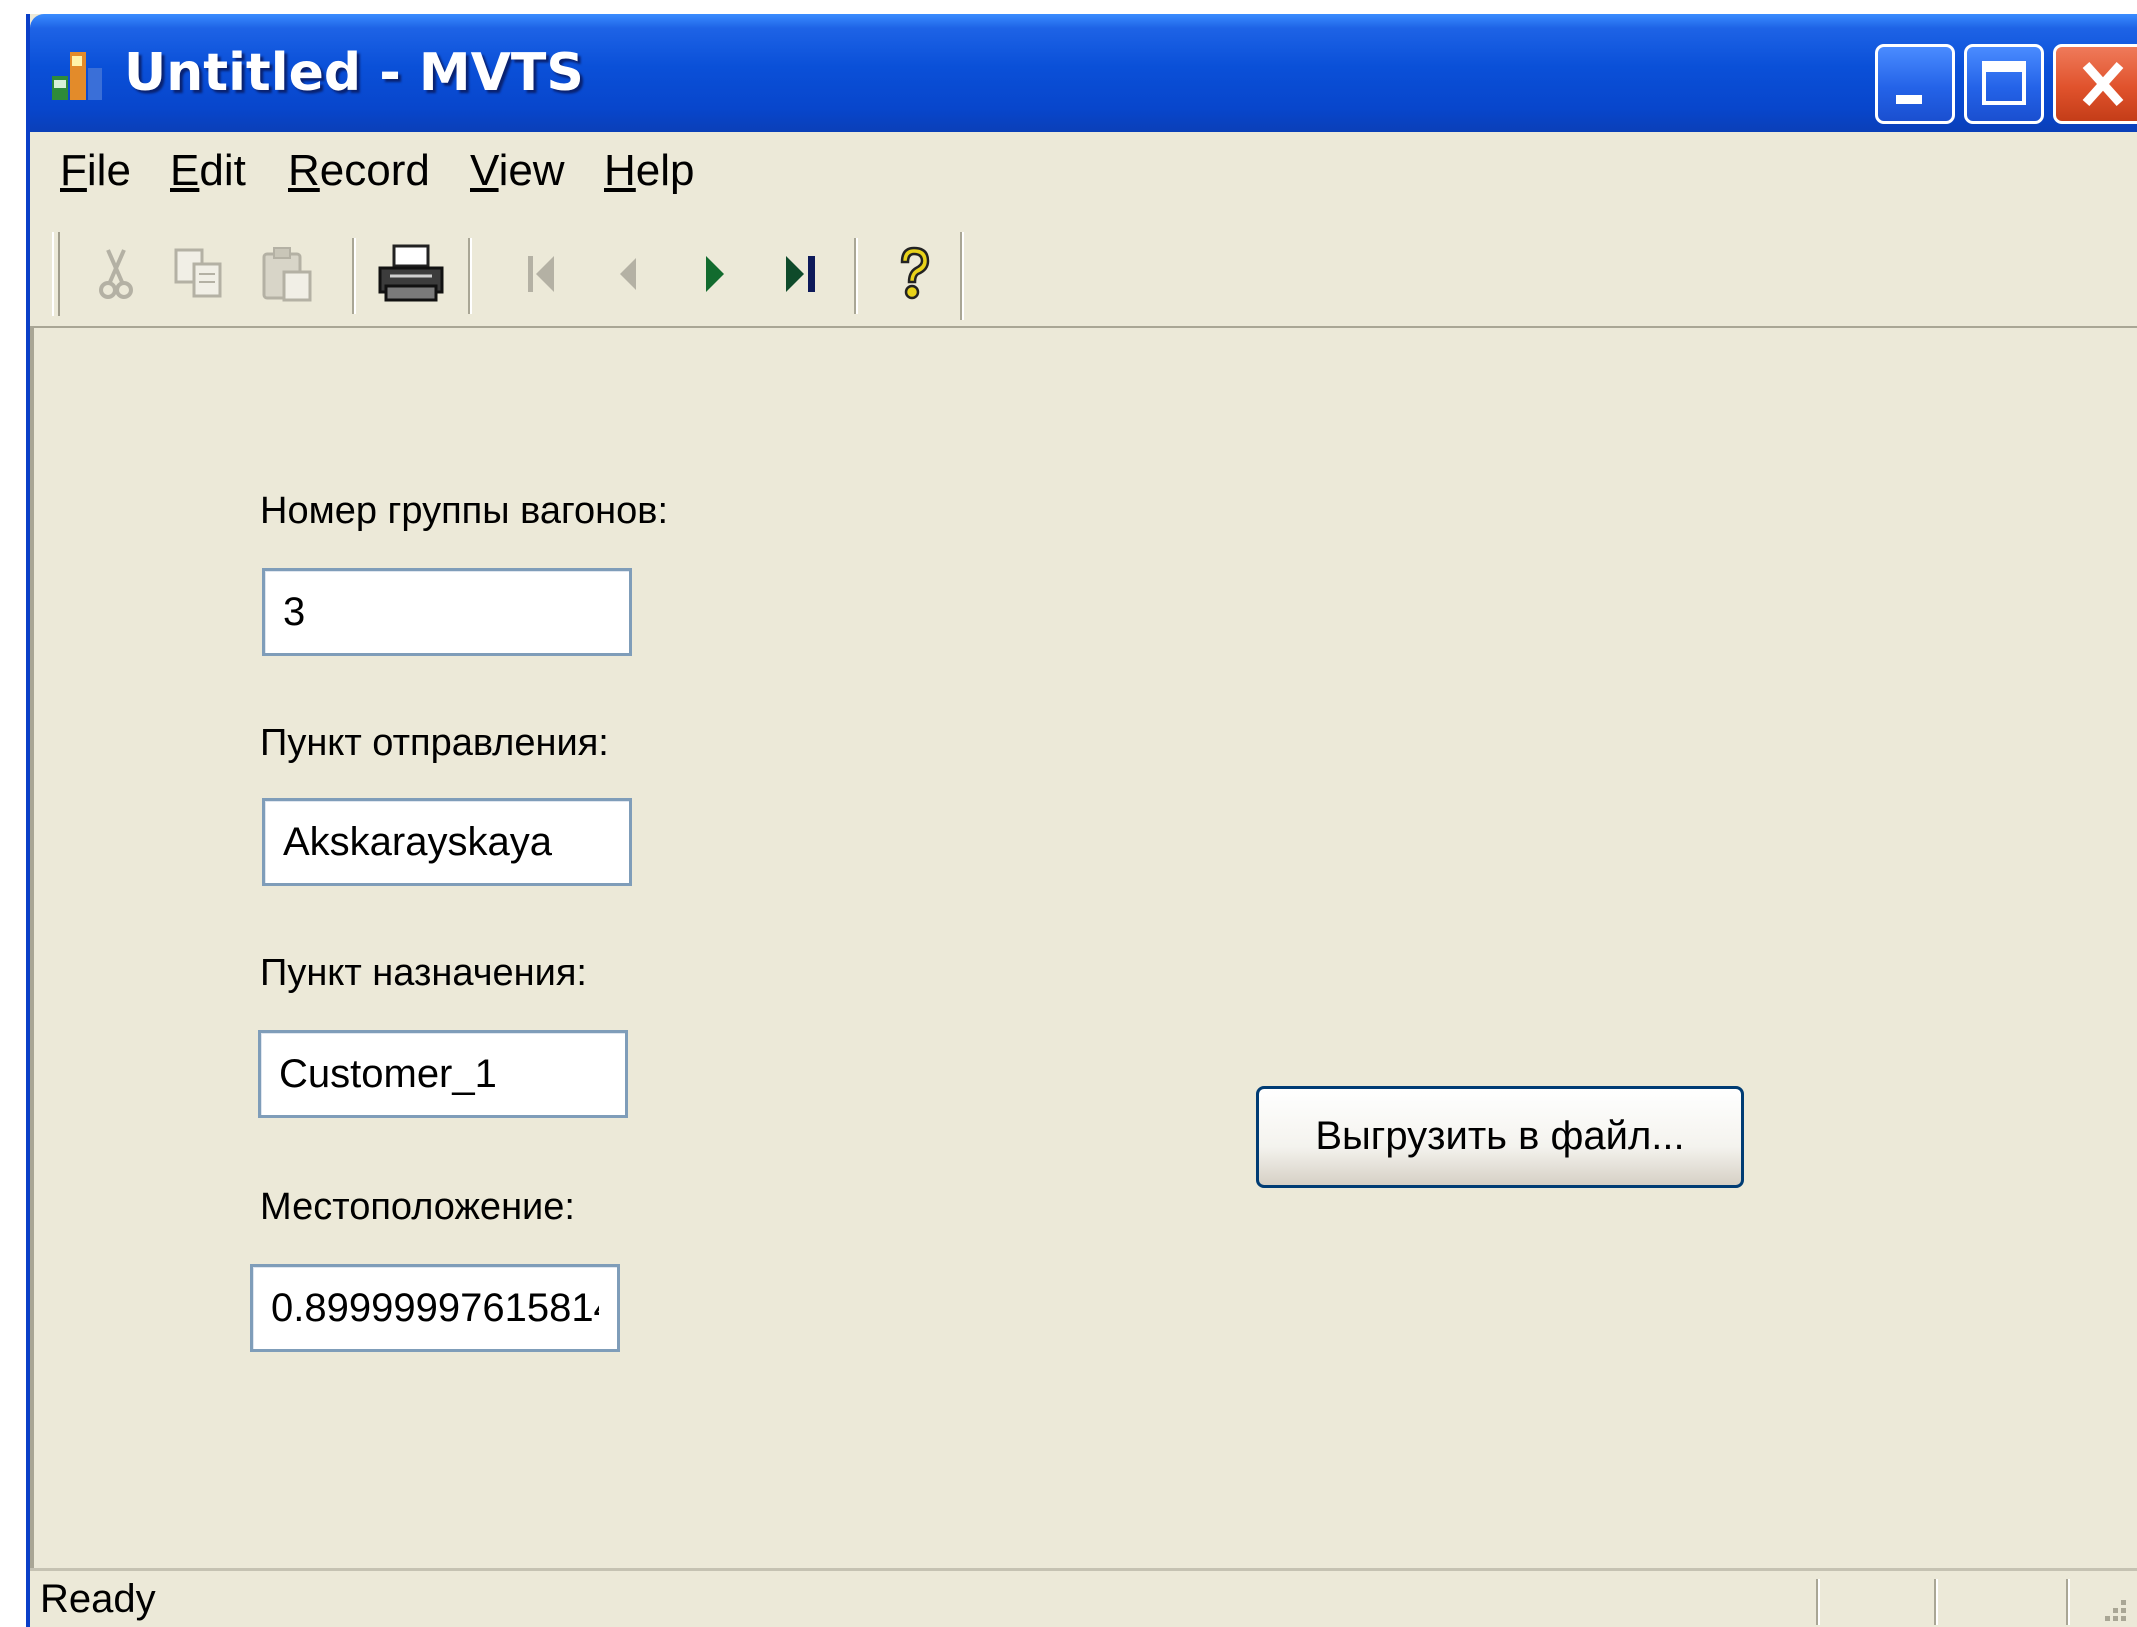 The height and width of the screenshot is (1627, 2137). I want to click on group-number-field, so click(447, 612).